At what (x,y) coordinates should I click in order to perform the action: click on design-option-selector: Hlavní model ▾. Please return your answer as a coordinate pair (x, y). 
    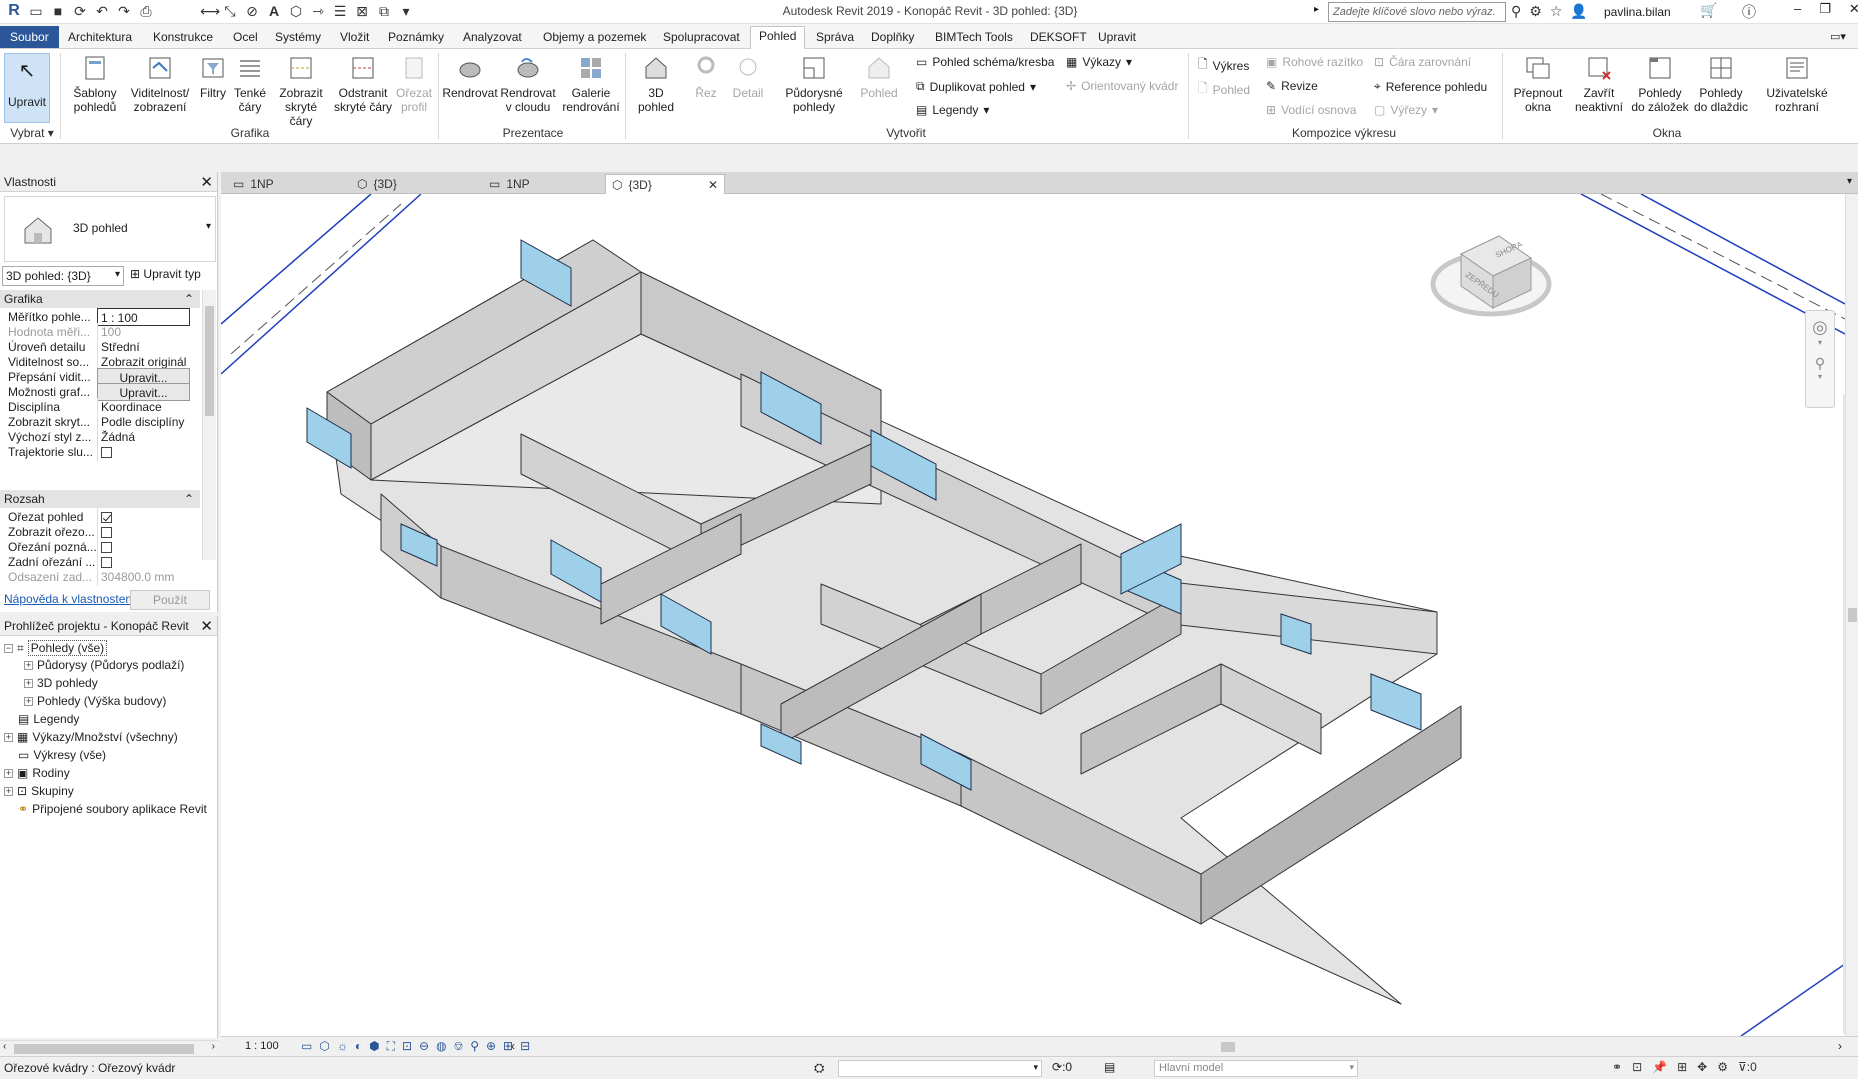
    Looking at the image, I should click on (1256, 1068).